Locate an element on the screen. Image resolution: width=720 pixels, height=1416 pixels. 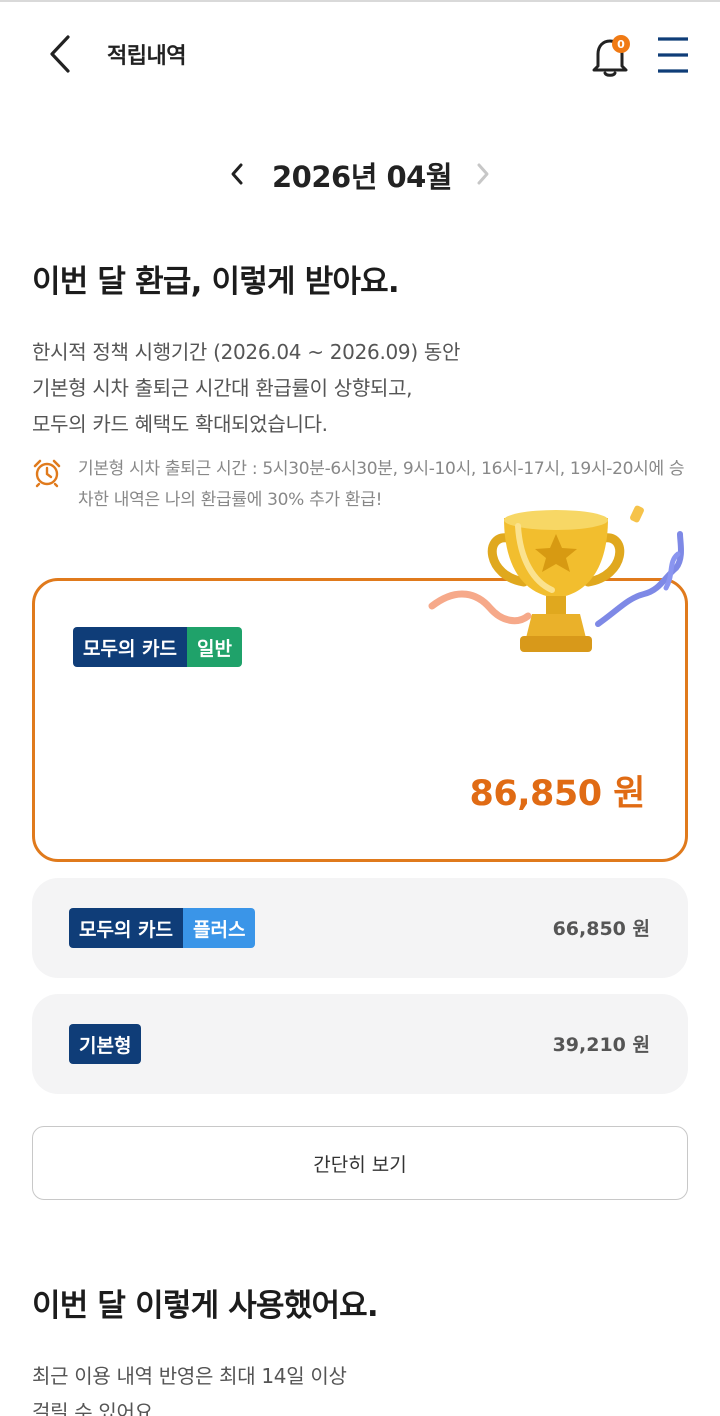
card-type-tag: 기본형 is located at coordinates (105, 1044).